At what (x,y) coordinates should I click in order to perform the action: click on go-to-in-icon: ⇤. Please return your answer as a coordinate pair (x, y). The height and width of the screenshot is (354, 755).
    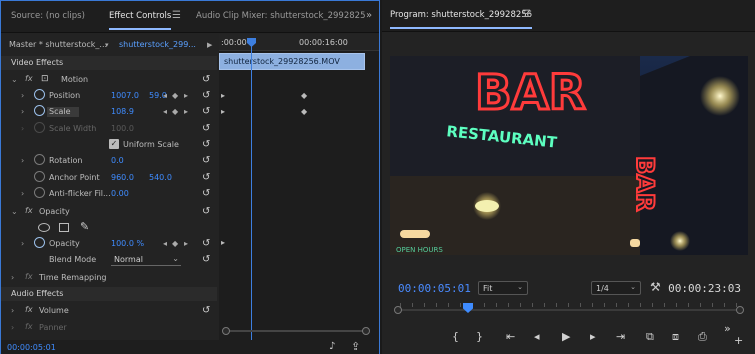
    Looking at the image, I should click on (510, 336).